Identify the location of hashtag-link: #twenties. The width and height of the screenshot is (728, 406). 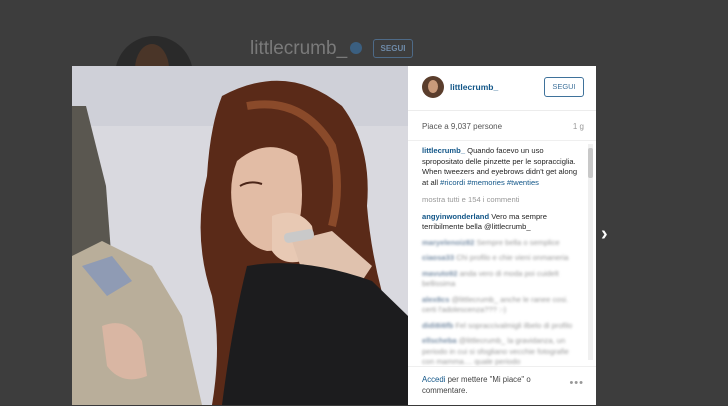
(523, 182).